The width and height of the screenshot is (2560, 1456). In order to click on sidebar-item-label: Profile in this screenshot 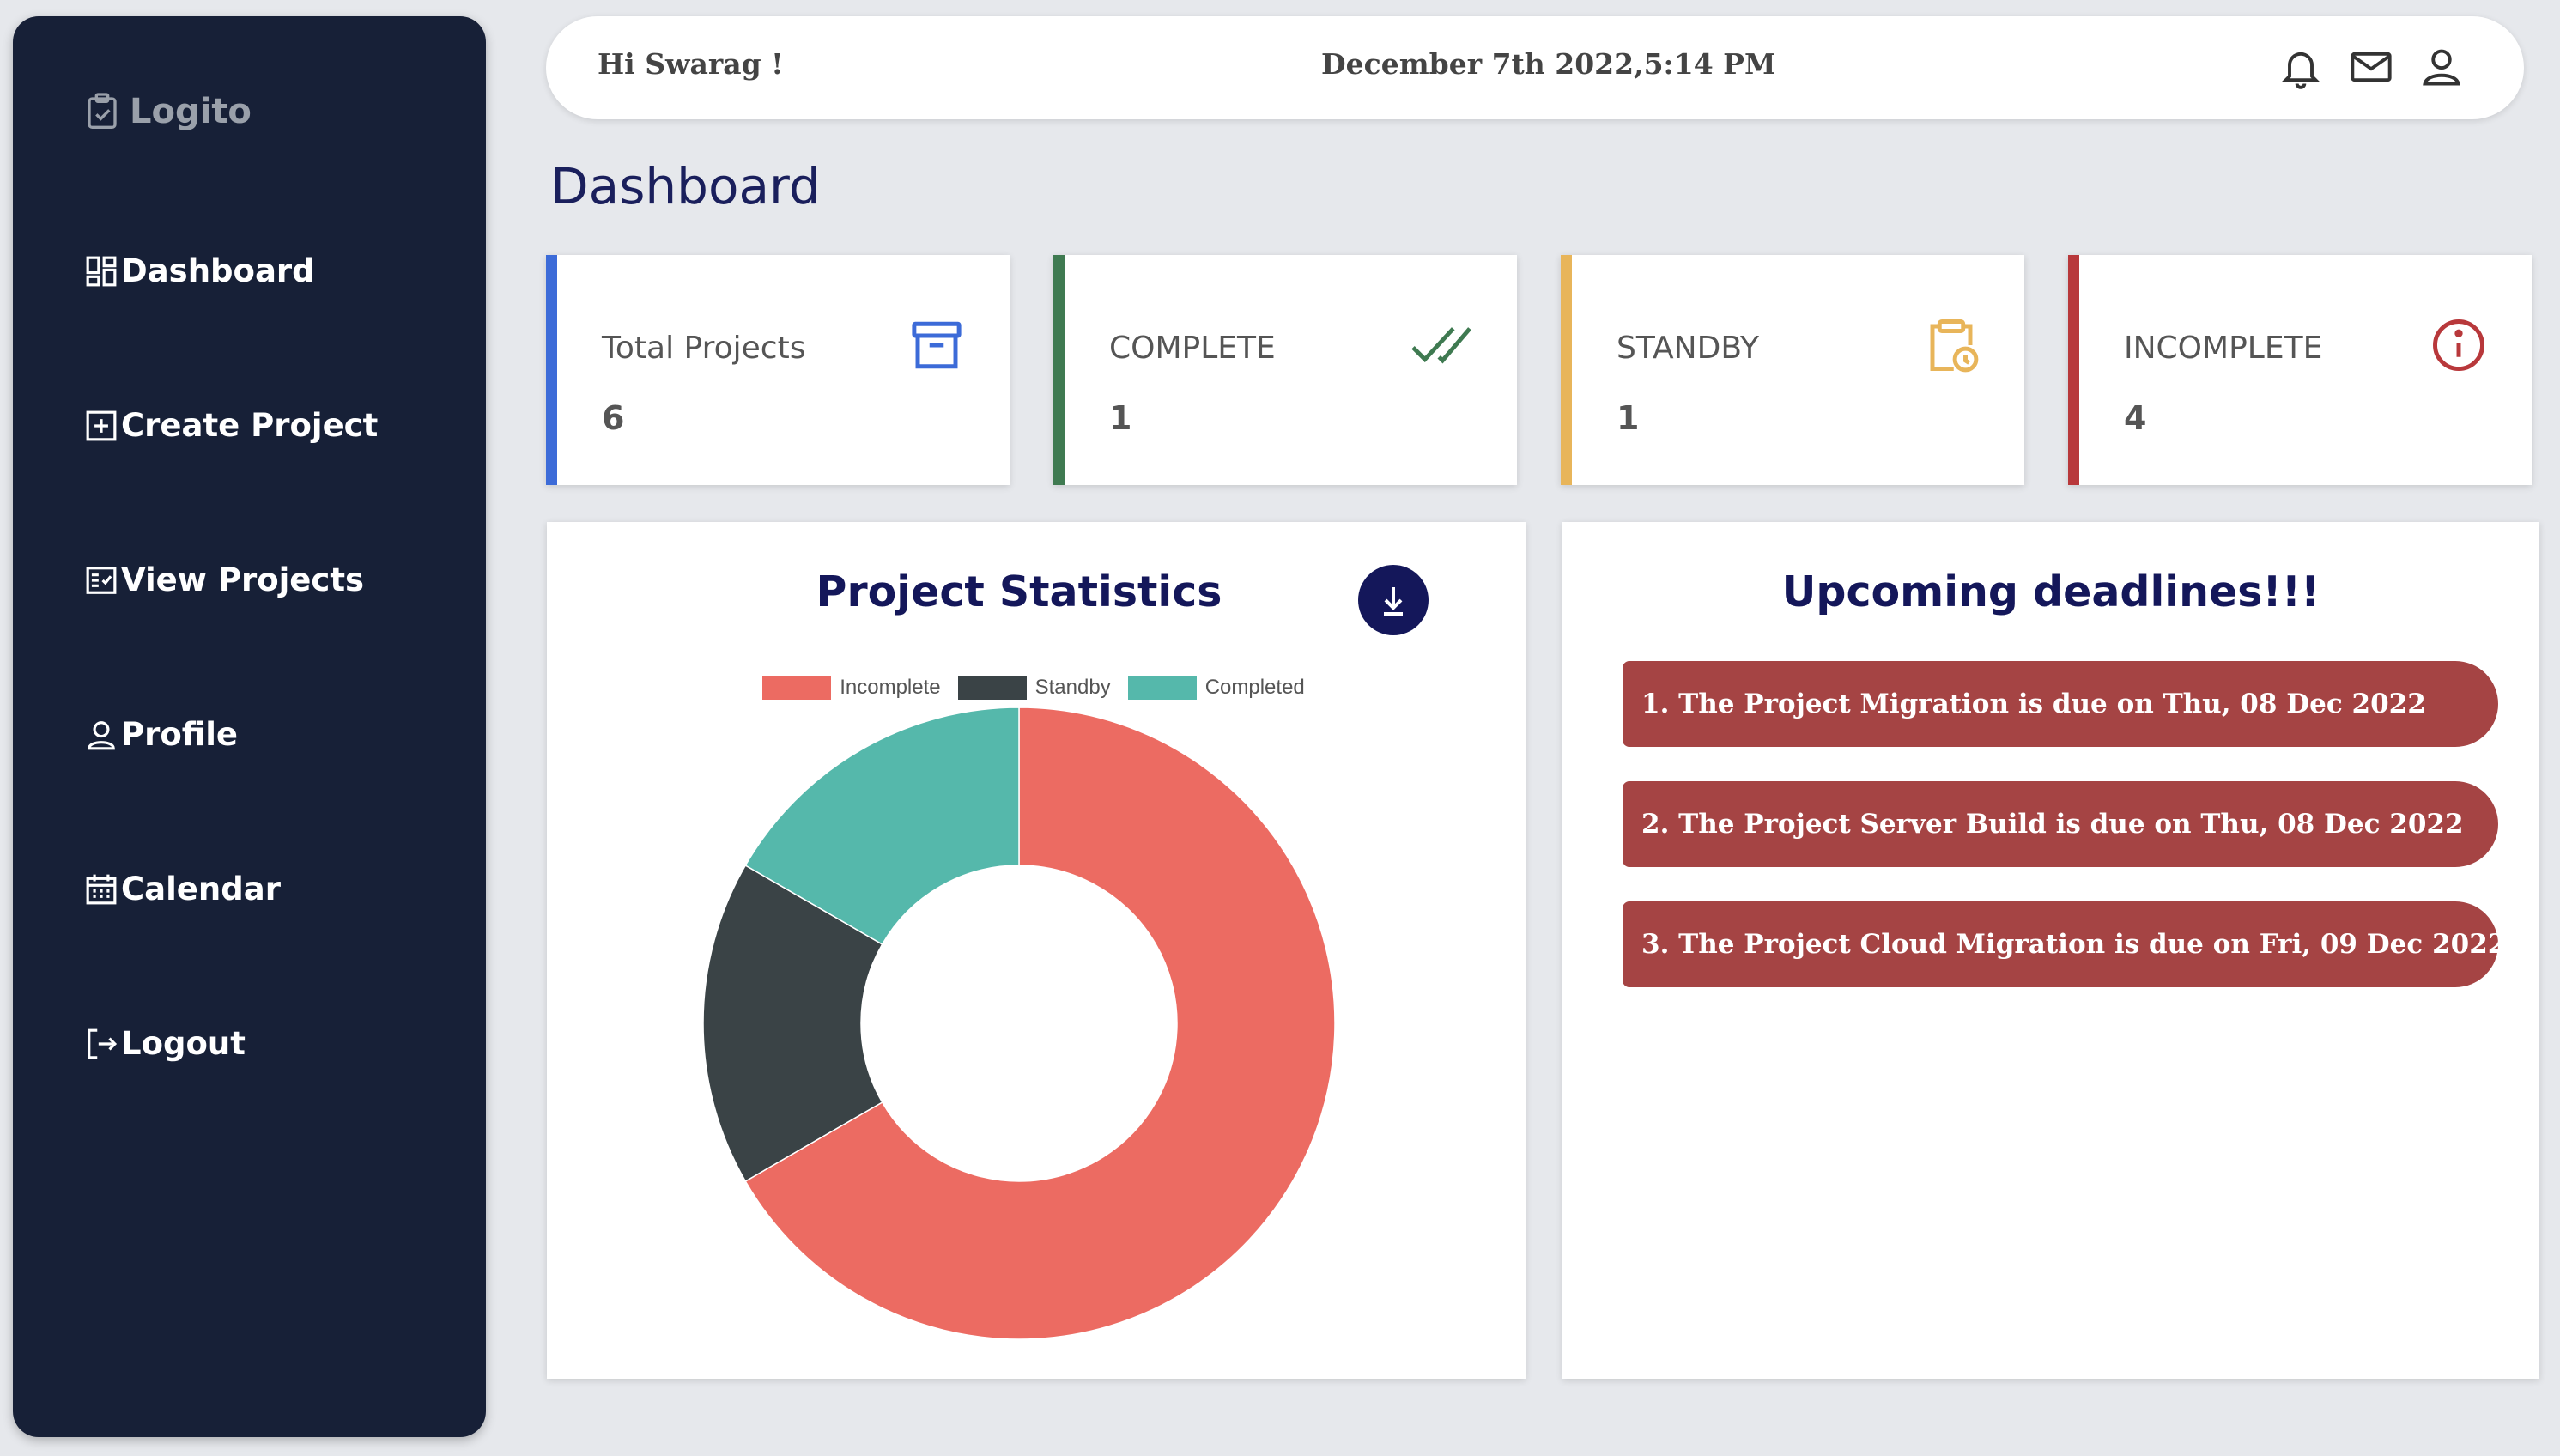, I will do `click(179, 735)`.